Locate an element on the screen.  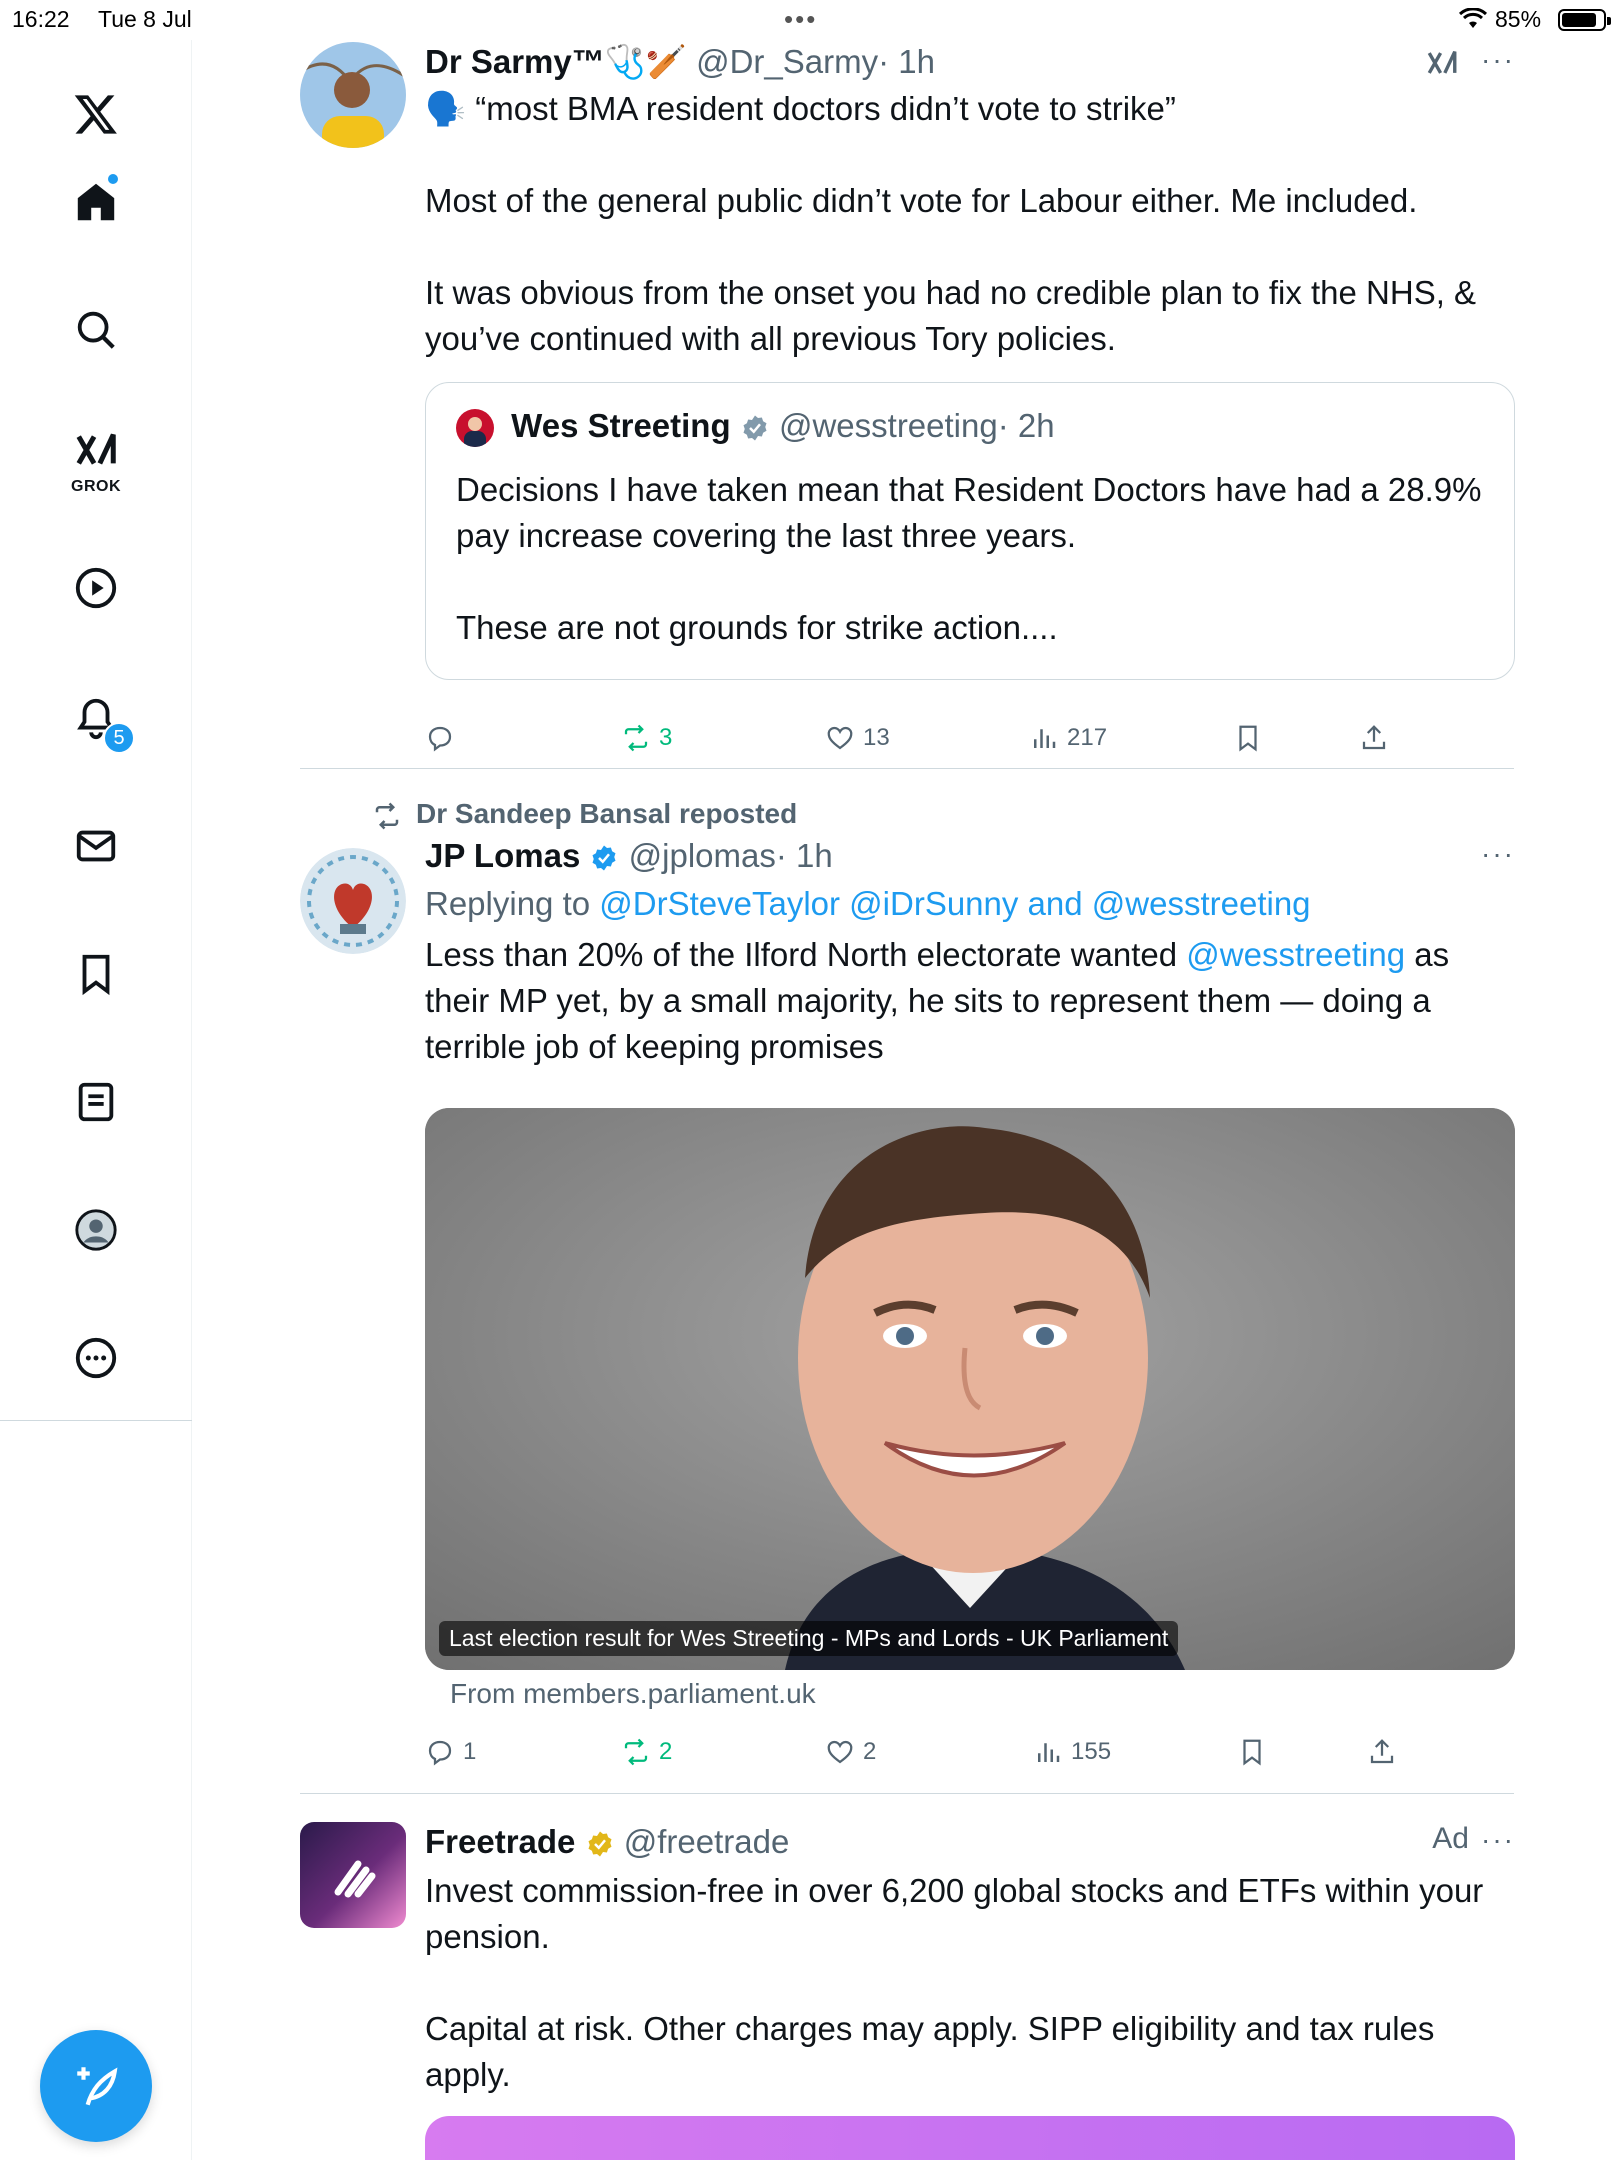
search-icon is located at coordinates (96, 330).